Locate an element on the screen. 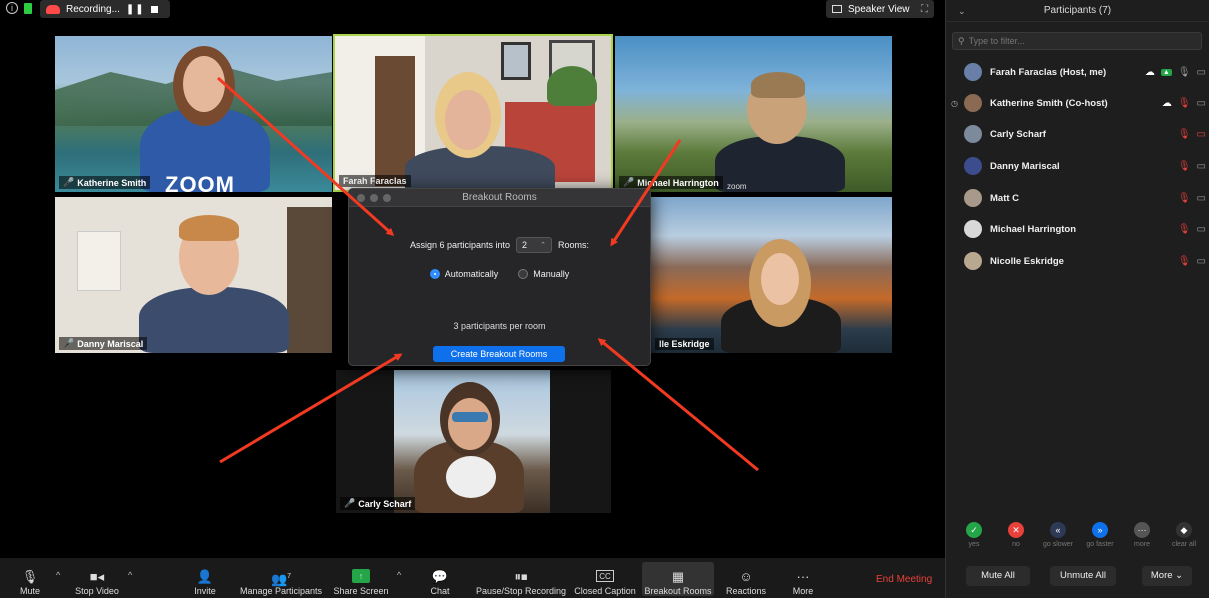 Image resolution: width=1209 pixels, height=598 pixels. reaction-no: ✕ no is located at coordinates (1016, 535).